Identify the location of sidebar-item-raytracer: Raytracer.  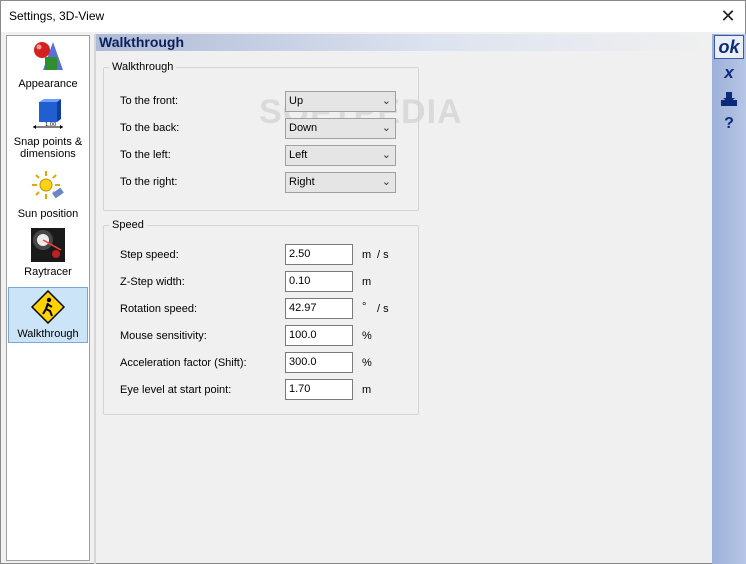
(48, 255).